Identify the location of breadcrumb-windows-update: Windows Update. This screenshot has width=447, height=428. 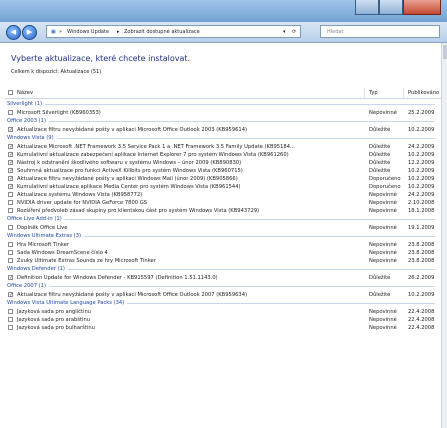
(88, 32).